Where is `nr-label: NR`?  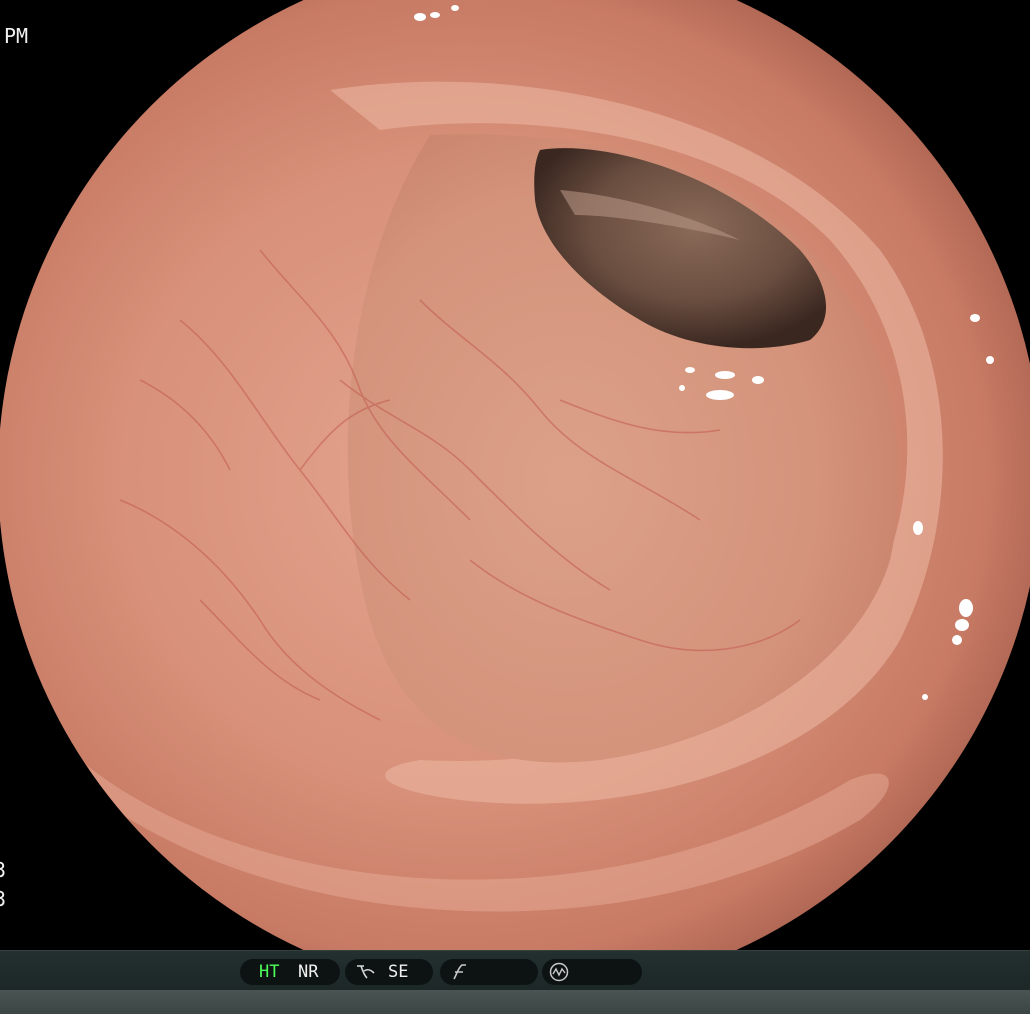
nr-label: NR is located at coordinates (308, 972).